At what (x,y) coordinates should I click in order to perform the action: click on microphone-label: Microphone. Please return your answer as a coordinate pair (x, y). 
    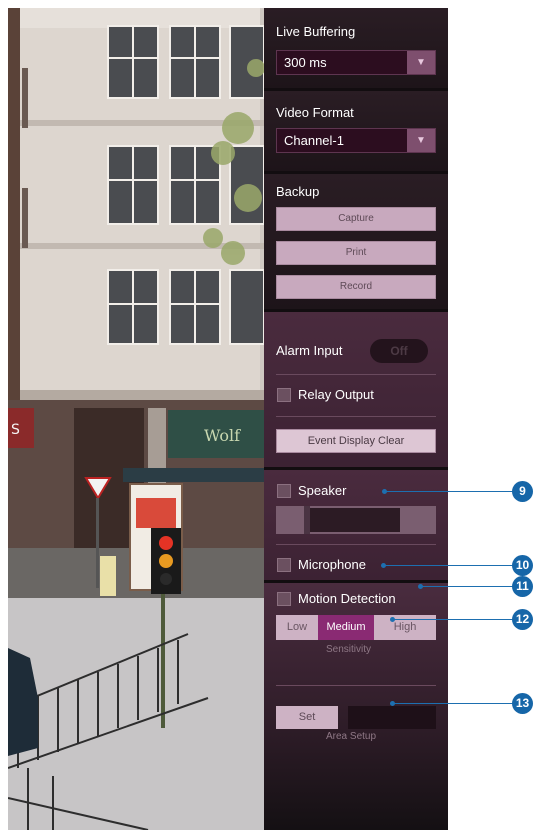
    Looking at the image, I should click on (332, 564).